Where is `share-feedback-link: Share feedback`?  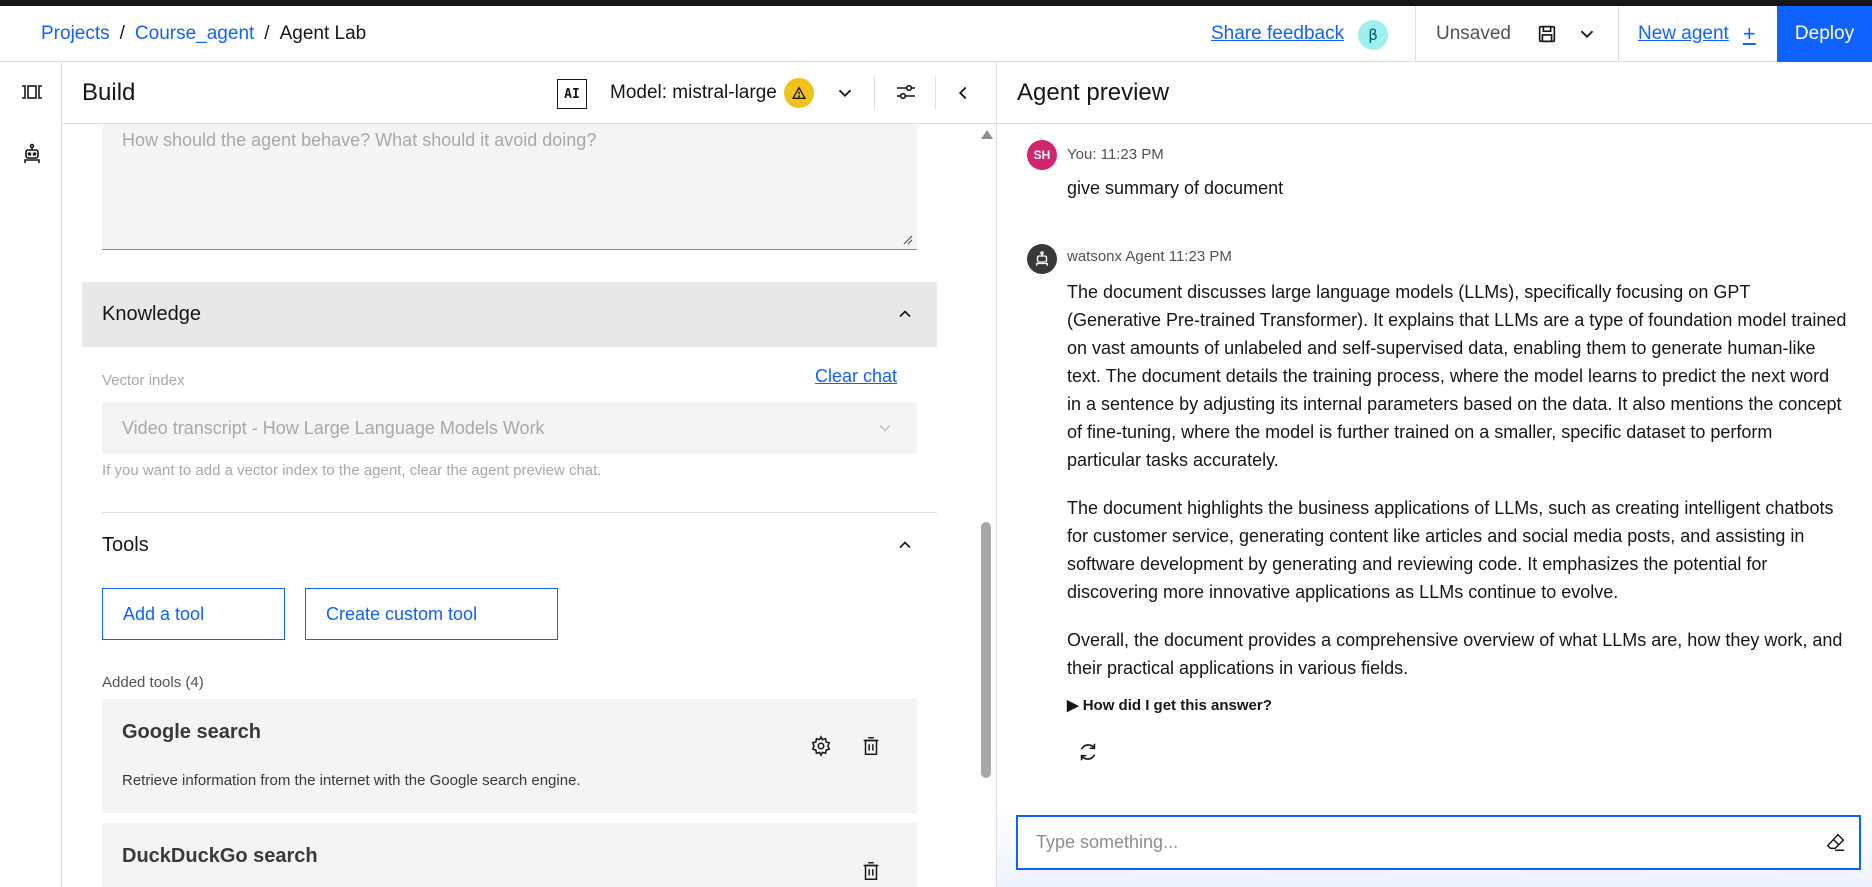
share-feedback-link: Share feedback is located at coordinates (1277, 34).